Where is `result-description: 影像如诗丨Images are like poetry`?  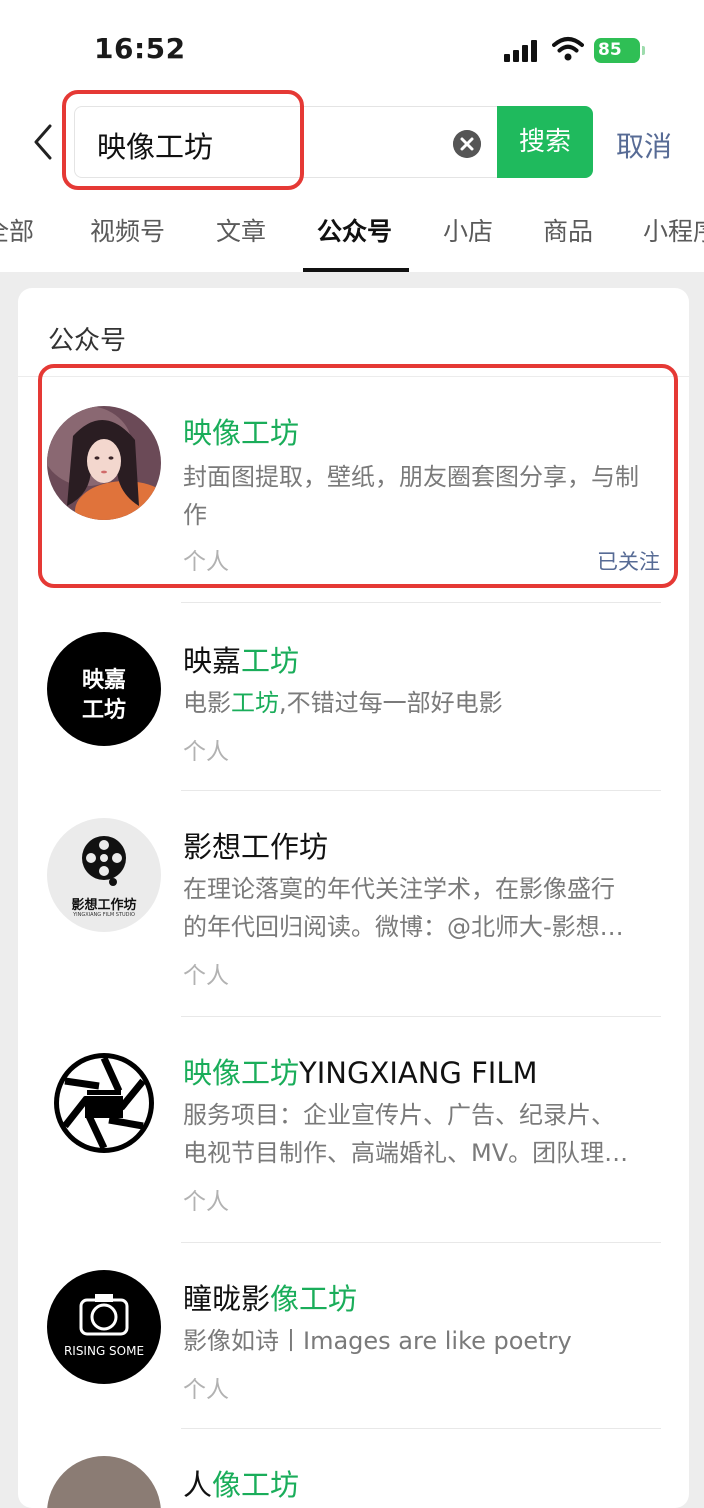
result-description: 影像如诗丨Images are like poetry is located at coordinates (377, 1341).